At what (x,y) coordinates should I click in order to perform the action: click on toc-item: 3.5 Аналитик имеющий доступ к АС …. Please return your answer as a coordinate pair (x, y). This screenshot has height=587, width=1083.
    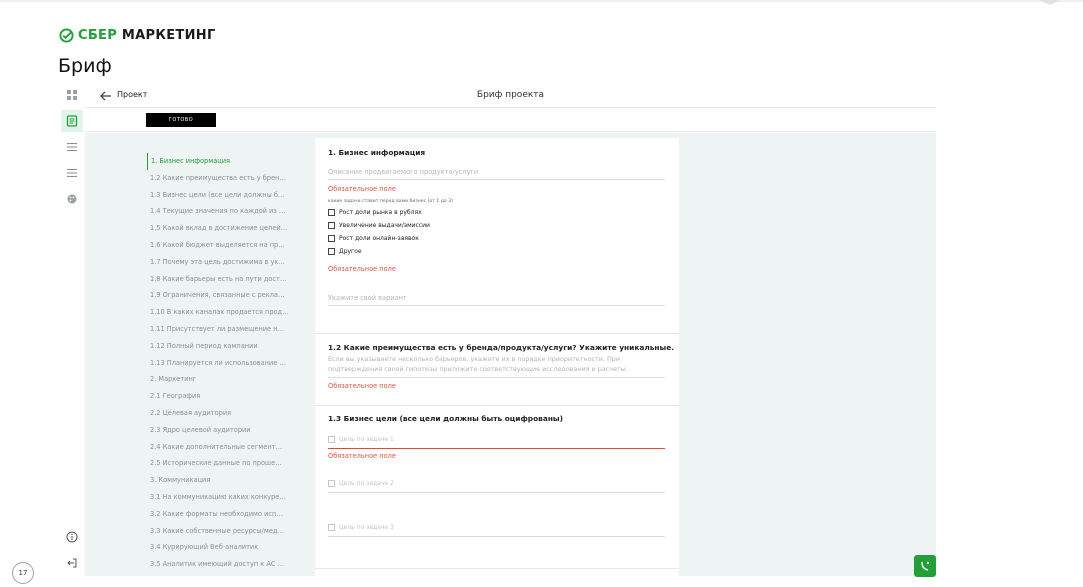
    Looking at the image, I should click on (227, 564).